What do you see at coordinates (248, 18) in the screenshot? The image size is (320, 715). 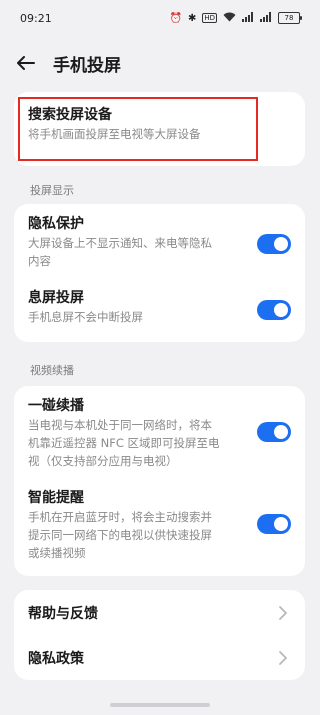 I see `signal-icon` at bounding box center [248, 18].